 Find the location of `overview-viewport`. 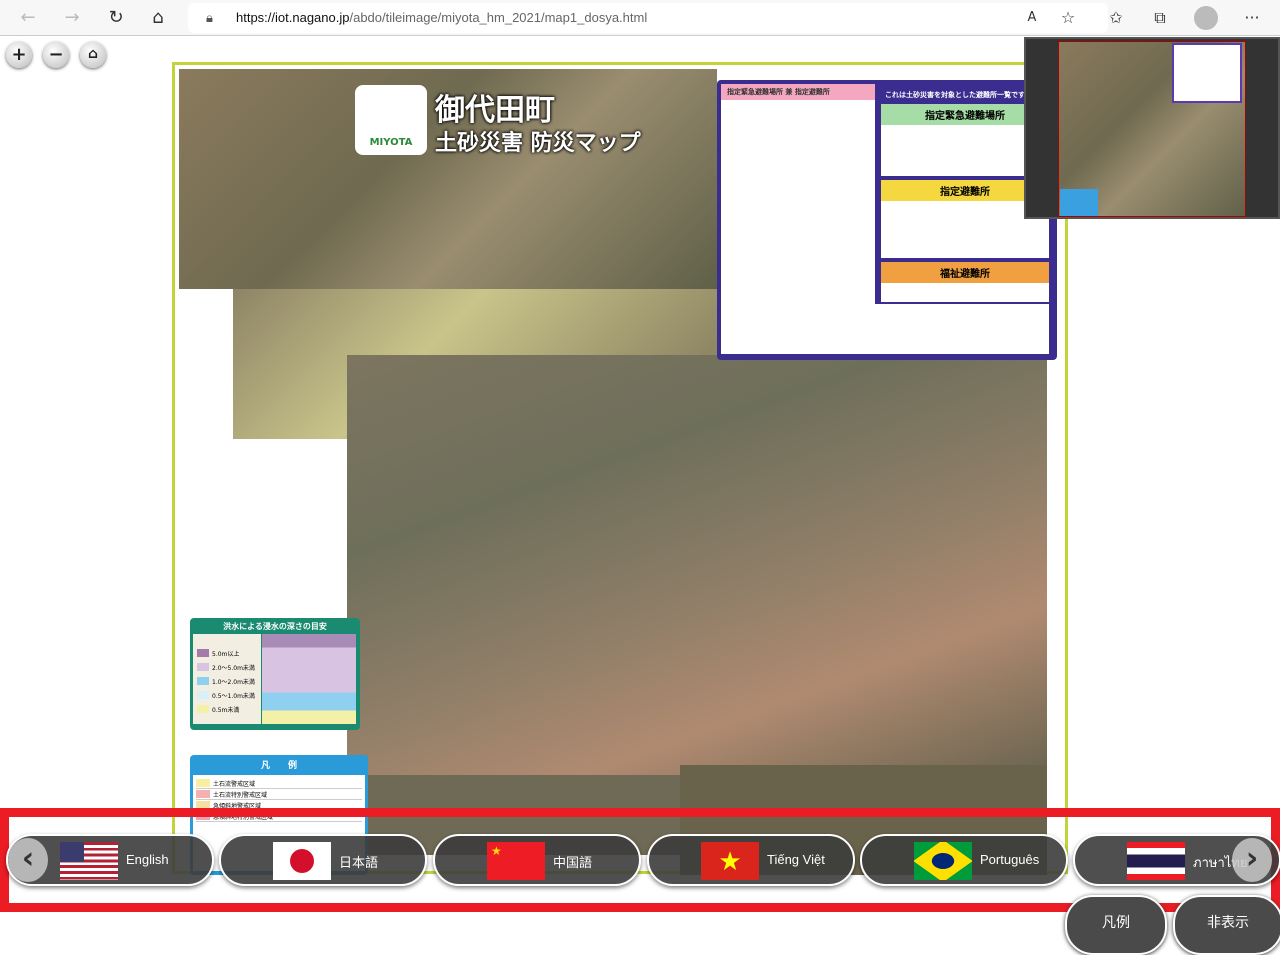

overview-viewport is located at coordinates (1152, 129).